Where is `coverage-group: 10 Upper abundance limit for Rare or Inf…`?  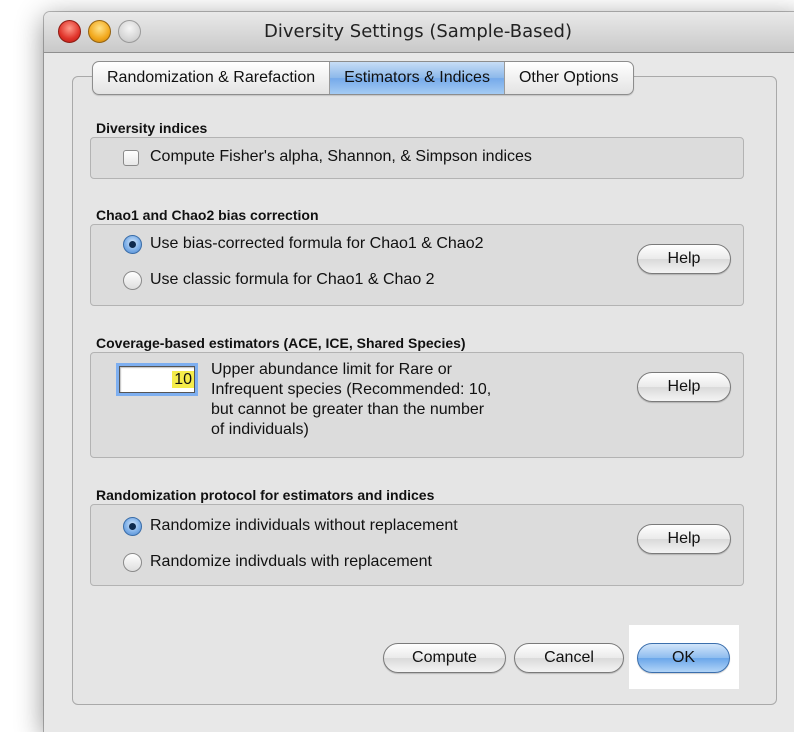 coverage-group: 10 Upper abundance limit for Rare or Inf… is located at coordinates (417, 405).